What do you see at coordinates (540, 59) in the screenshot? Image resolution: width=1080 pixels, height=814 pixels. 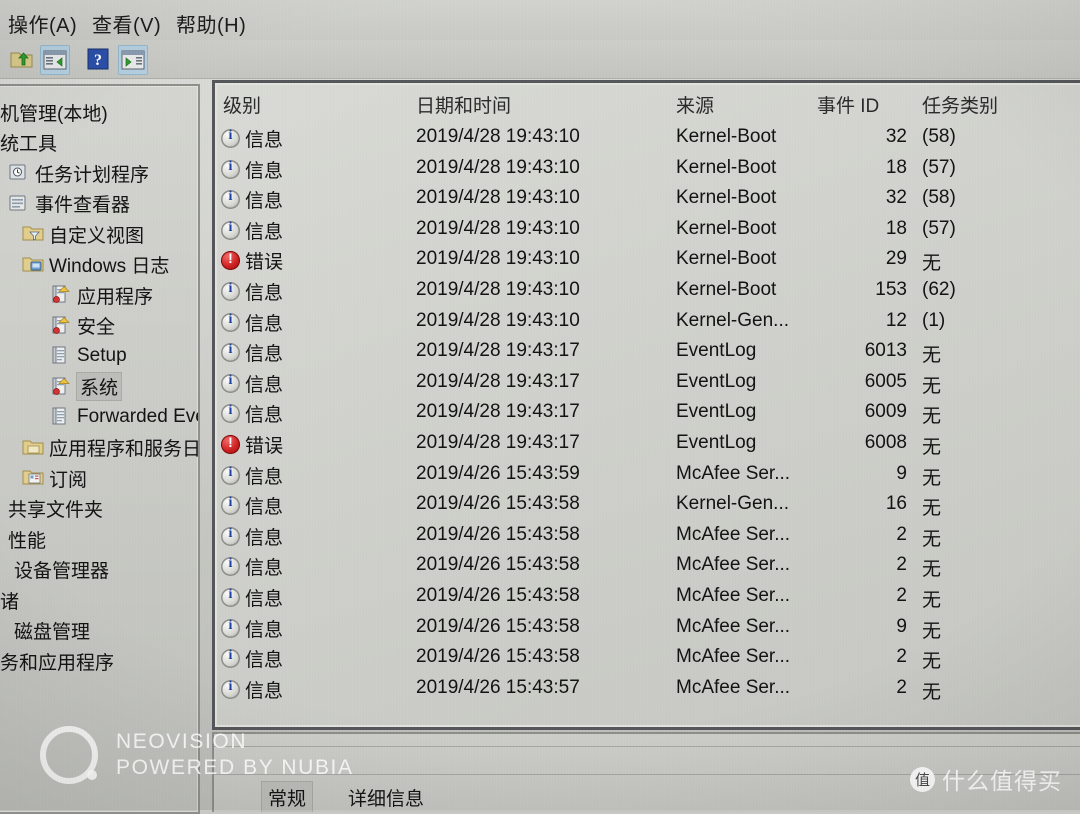 I see `toolbar: ?` at bounding box center [540, 59].